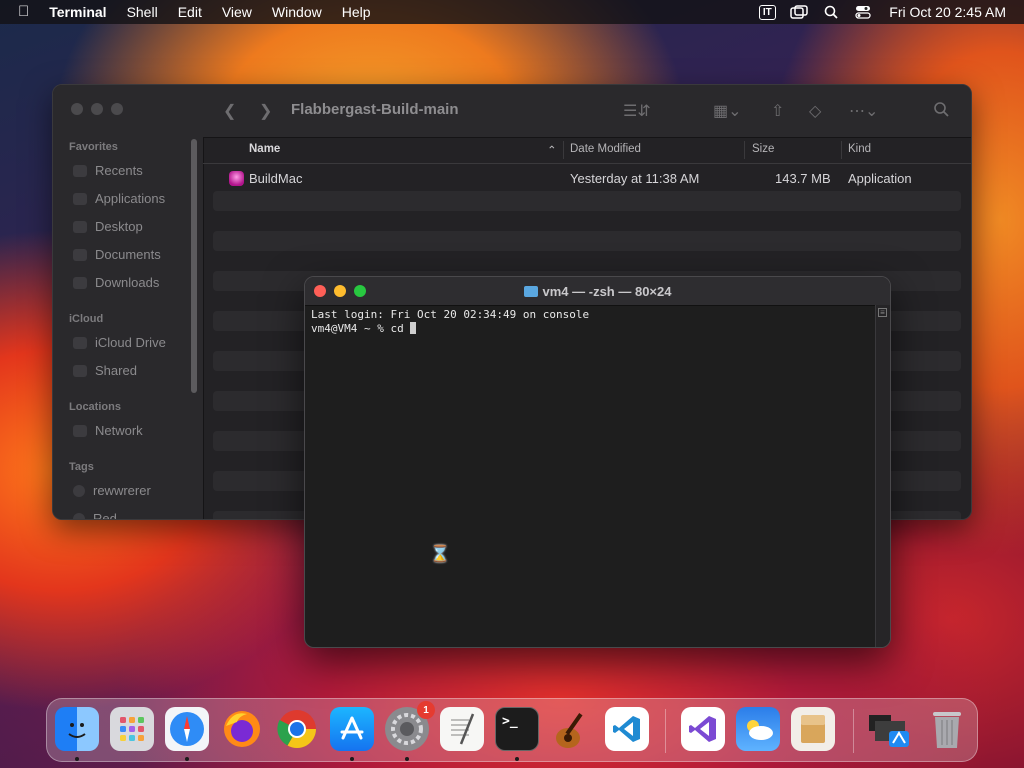 This screenshot has width=1024, height=768. I want to click on sidebar-item-downloads: Downloads, so click(116, 282).